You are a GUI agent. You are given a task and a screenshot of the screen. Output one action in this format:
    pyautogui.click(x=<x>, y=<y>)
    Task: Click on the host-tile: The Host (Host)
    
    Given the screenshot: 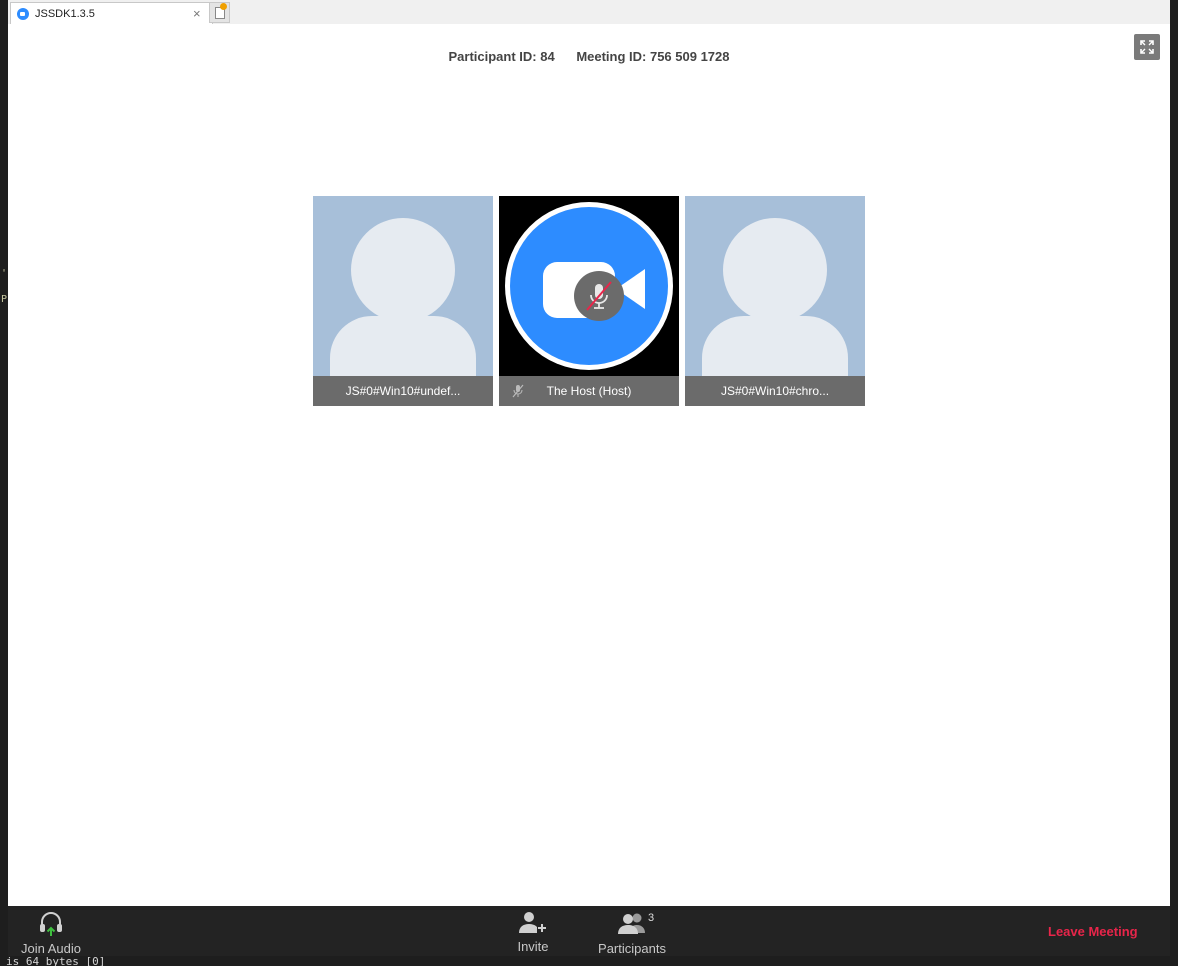 What is the action you would take?
    pyautogui.click(x=589, y=301)
    